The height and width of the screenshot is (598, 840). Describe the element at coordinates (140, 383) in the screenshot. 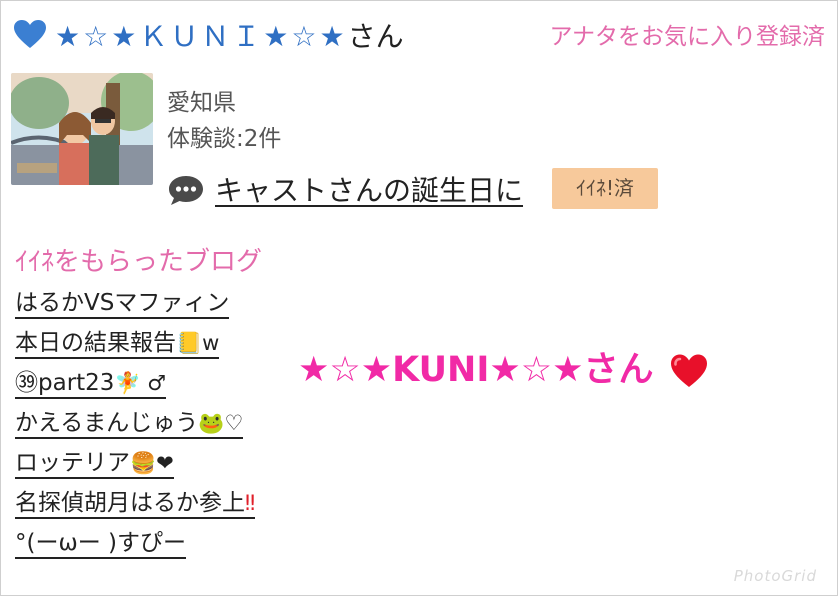

I see `blog-emoji: 🧚 ♂` at that location.